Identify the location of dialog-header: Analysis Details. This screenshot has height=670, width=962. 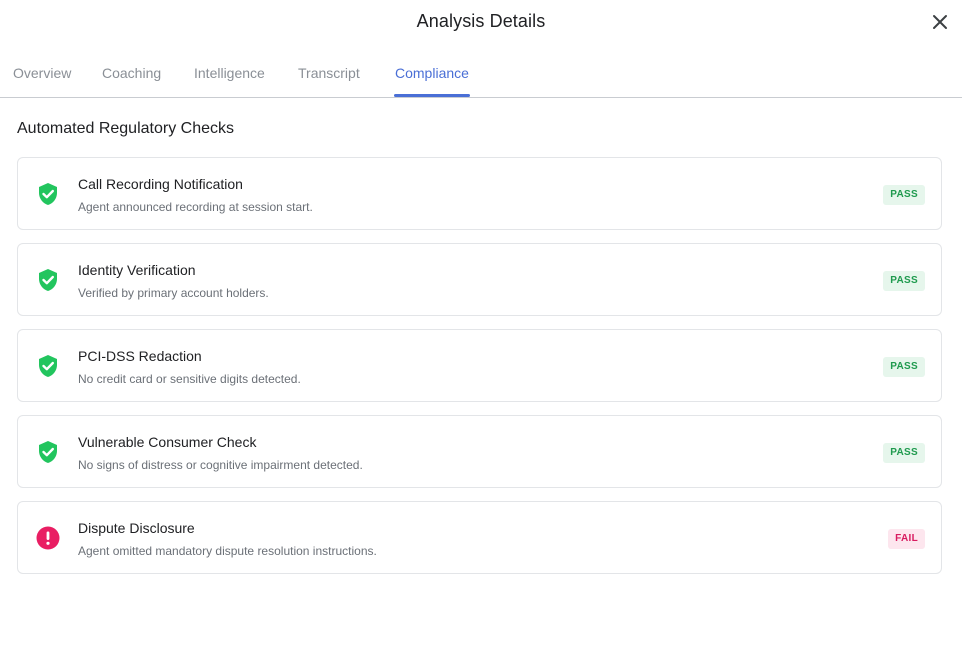
(481, 23).